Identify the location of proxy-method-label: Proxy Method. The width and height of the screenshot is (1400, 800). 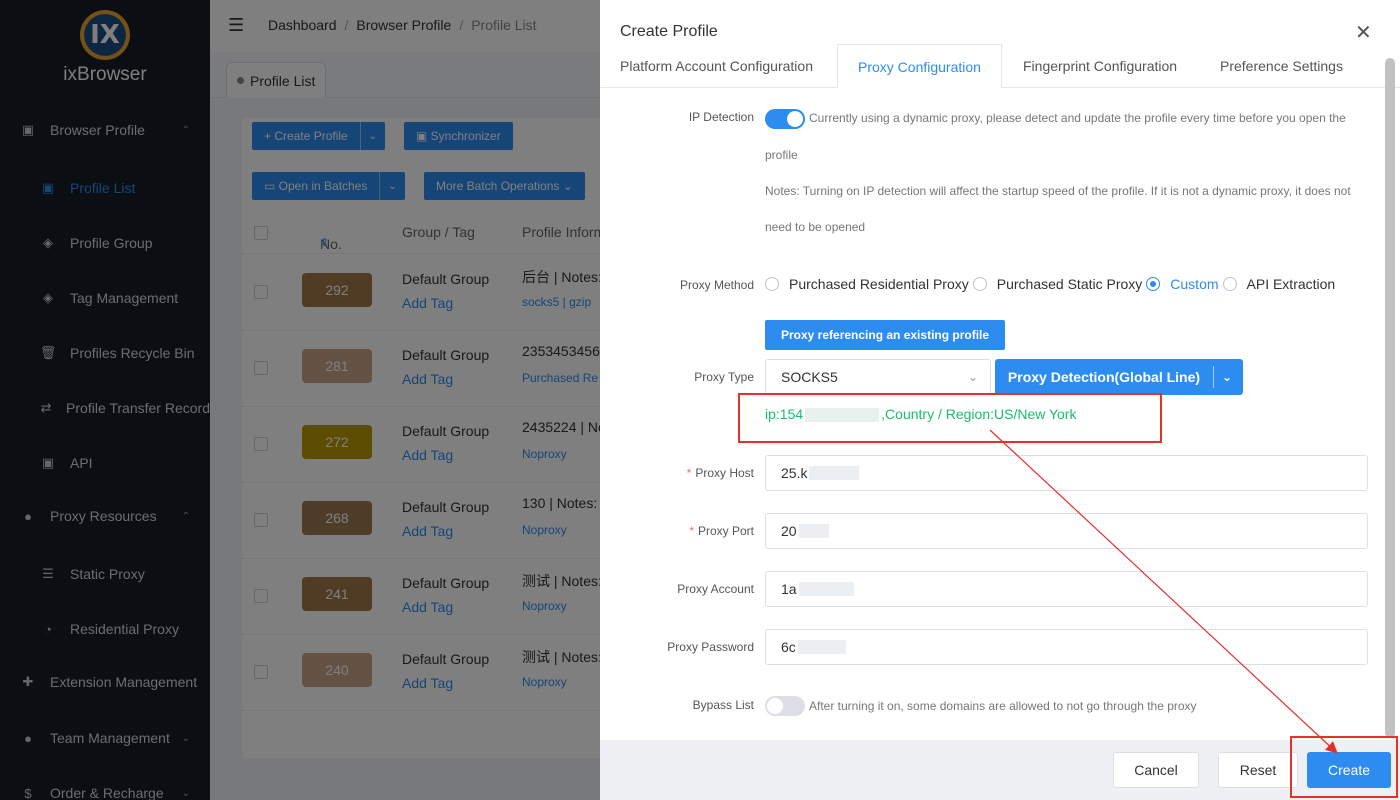
(716, 285).